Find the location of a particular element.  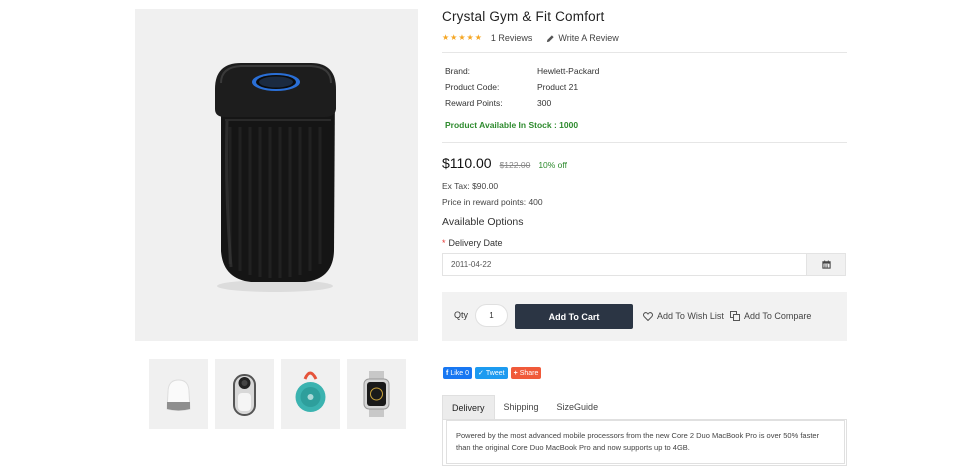

spec-label: Reward Points: is located at coordinates (474, 103).